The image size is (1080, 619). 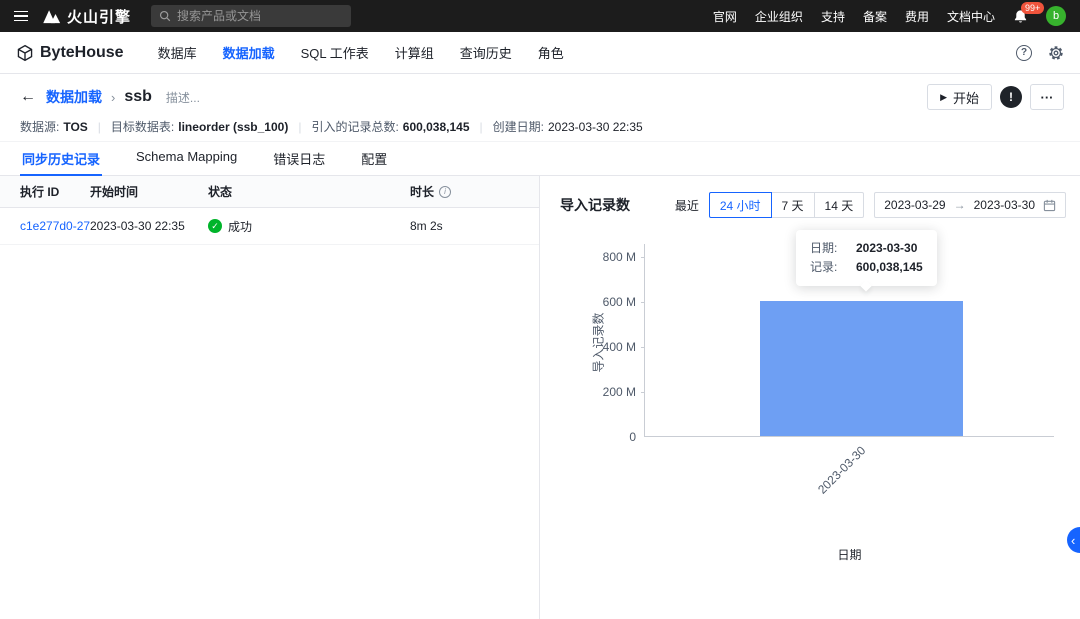 What do you see at coordinates (779, 16) in the screenshot?
I see `topbar-link-org: 企业组织` at bounding box center [779, 16].